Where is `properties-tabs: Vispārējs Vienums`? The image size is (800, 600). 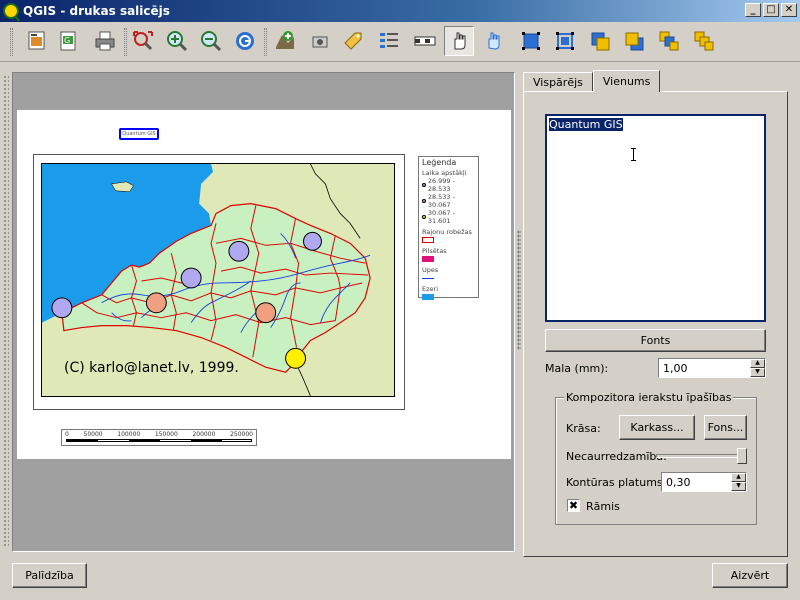
properties-tabs: Vispārējs Vienums is located at coordinates (592, 81).